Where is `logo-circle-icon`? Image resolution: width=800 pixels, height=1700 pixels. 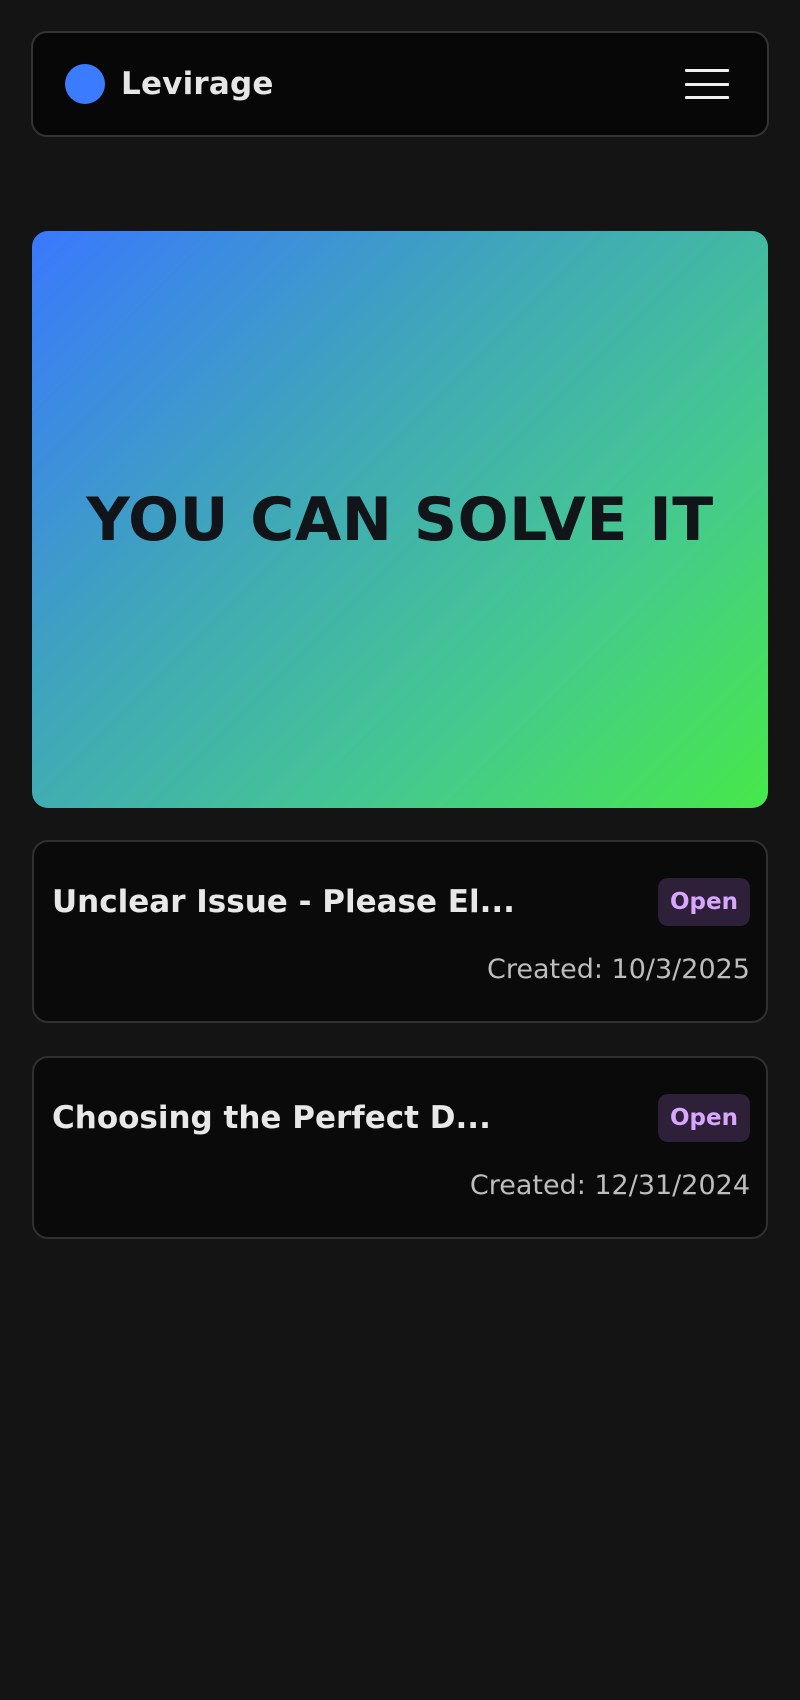
logo-circle-icon is located at coordinates (85, 84).